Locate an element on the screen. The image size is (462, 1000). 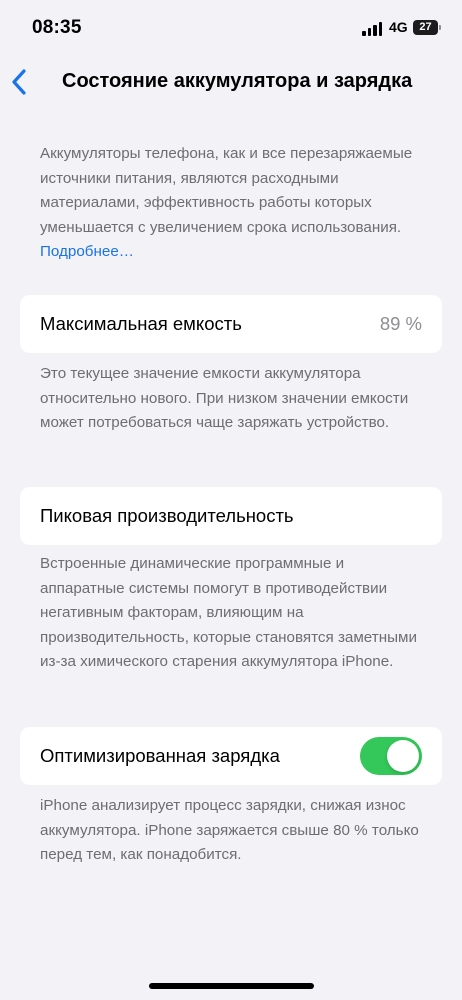
chevron-left-icon is located at coordinates (19, 82).